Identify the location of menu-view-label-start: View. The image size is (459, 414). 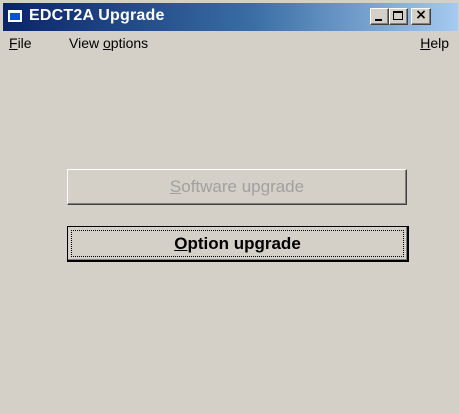
(86, 43).